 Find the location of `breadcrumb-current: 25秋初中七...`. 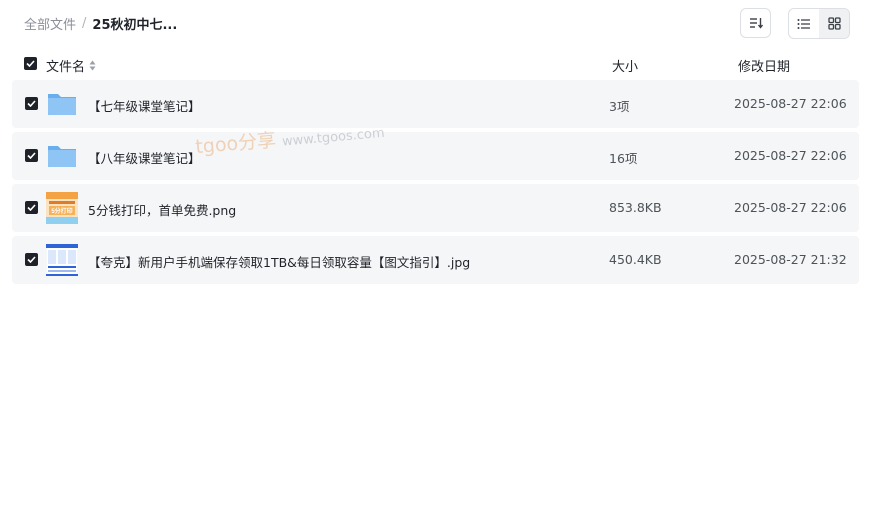

breadcrumb-current: 25秋初中七... is located at coordinates (134, 23).